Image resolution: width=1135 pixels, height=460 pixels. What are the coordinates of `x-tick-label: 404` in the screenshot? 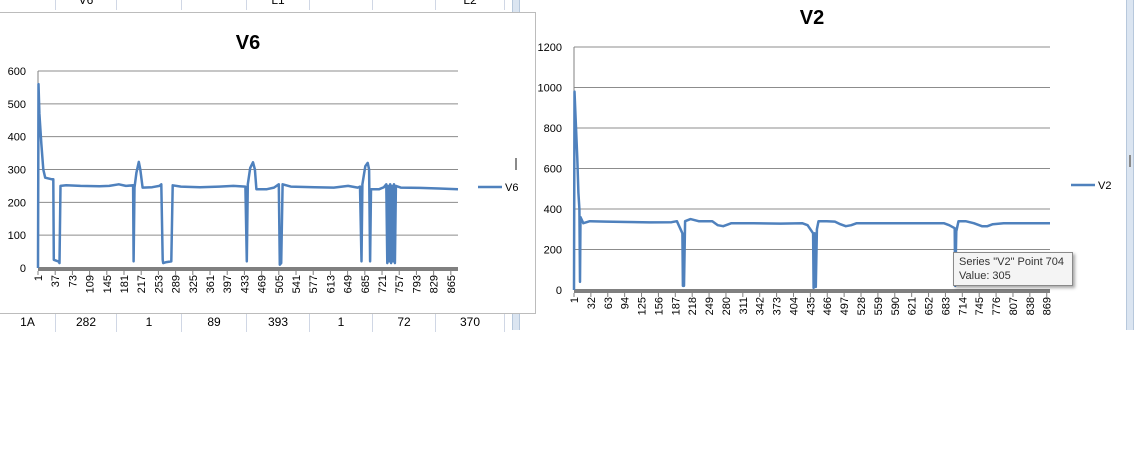 It's located at (794, 306).